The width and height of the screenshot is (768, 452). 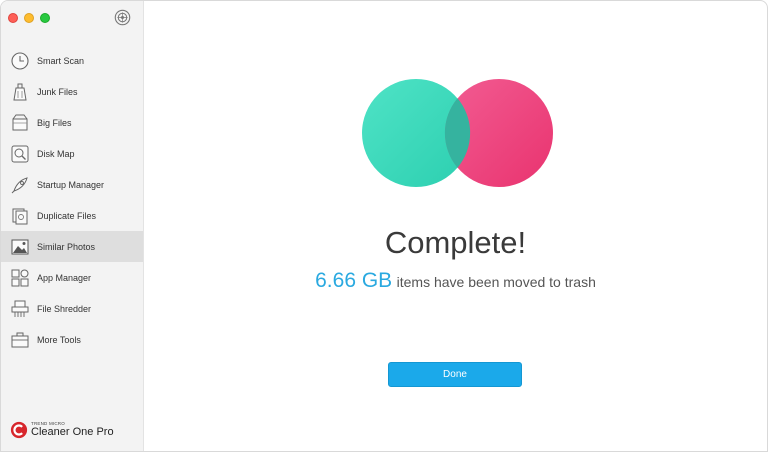 What do you see at coordinates (20, 153) in the screenshot?
I see `magnifier-icon` at bounding box center [20, 153].